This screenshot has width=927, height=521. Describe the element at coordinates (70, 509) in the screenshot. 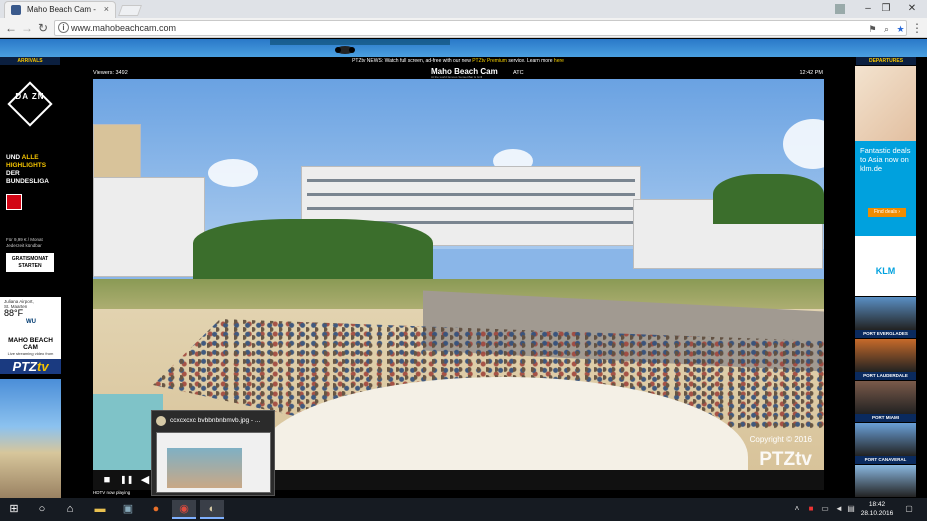

I see `home-icon: ⌂` at that location.